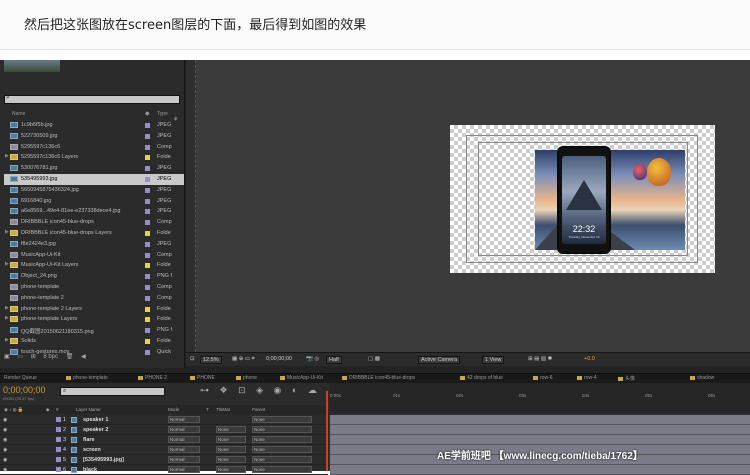 This screenshot has height=475, width=750. What do you see at coordinates (70, 357) in the screenshot?
I see `delete-icon: 🗑` at bounding box center [70, 357].